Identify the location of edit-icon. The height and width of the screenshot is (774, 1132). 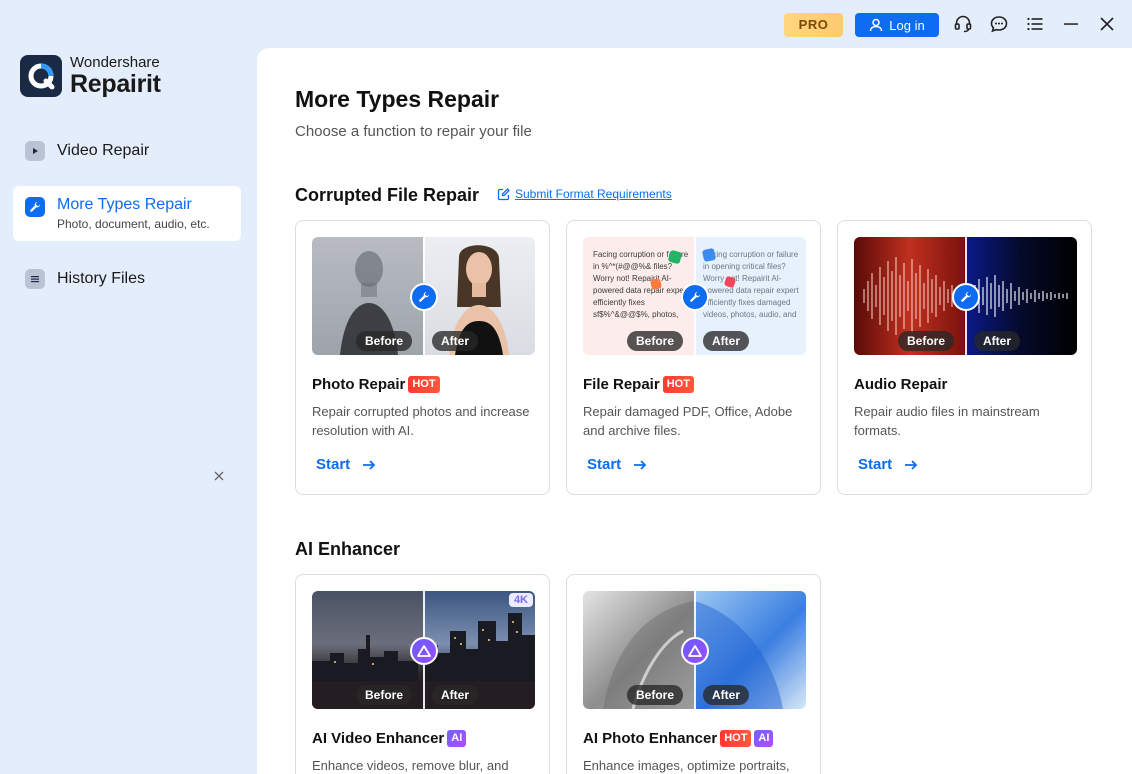
(503, 193).